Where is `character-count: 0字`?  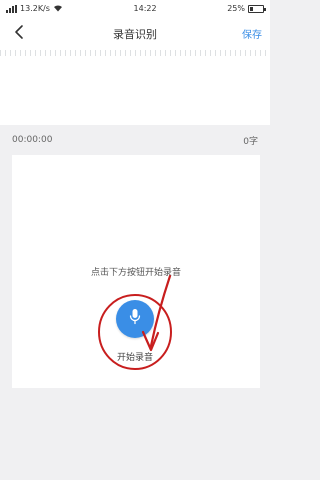 character-count: 0字 is located at coordinates (250, 141).